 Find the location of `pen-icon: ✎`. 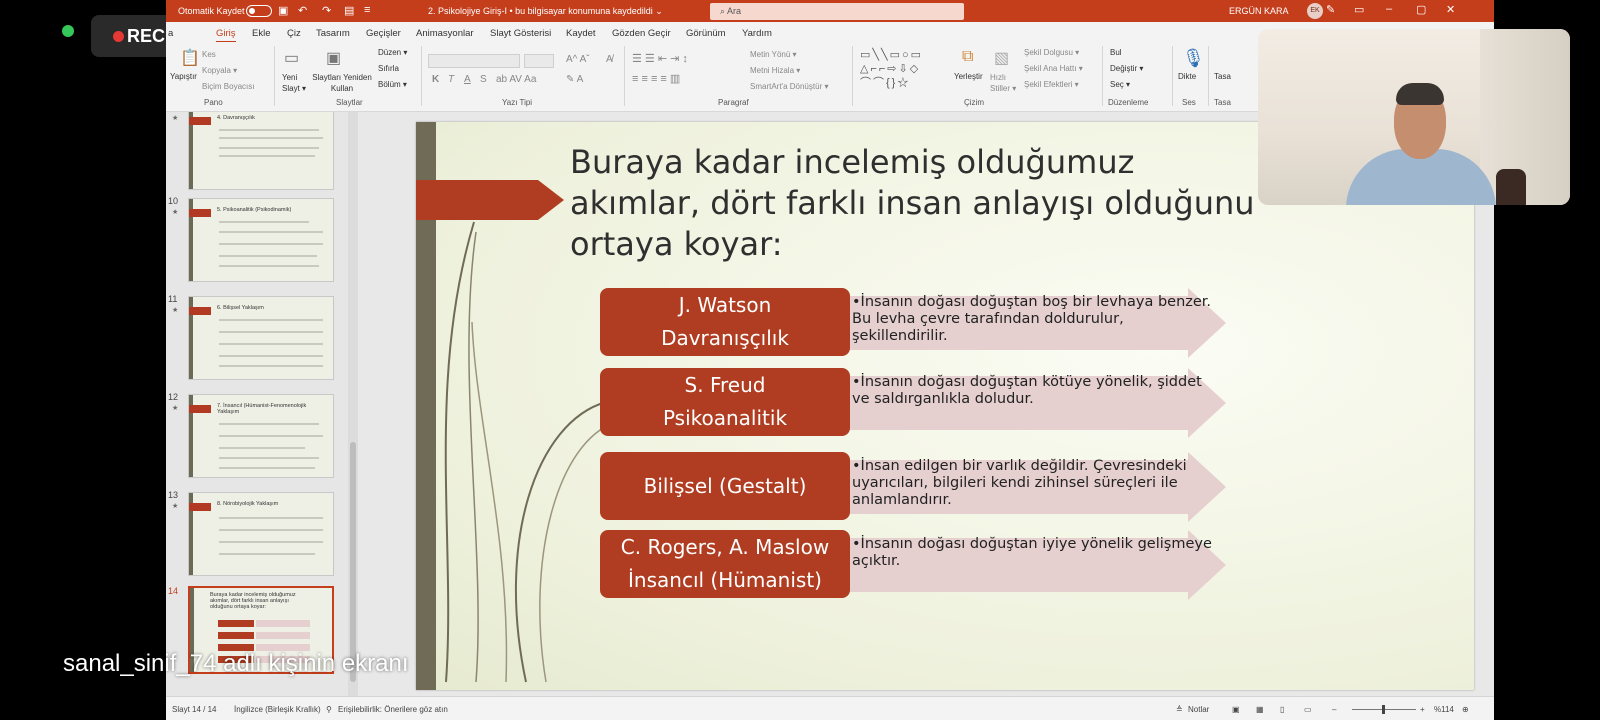

pen-icon: ✎ is located at coordinates (1330, 9).